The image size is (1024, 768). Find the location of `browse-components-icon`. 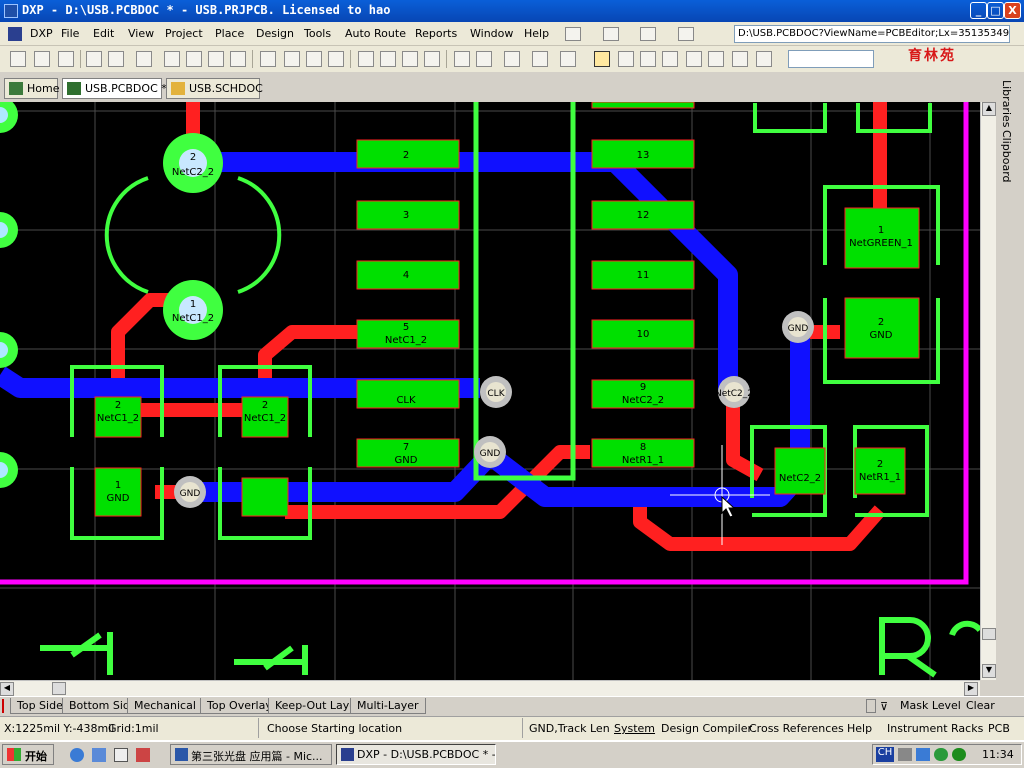

browse-components-icon is located at coordinates (540, 59).